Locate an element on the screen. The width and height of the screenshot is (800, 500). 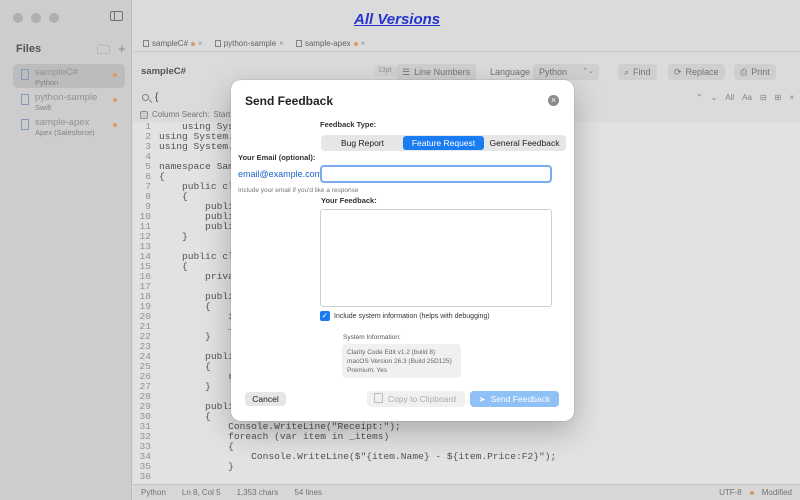
cancel-button: Cancel is located at coordinates (265, 399).